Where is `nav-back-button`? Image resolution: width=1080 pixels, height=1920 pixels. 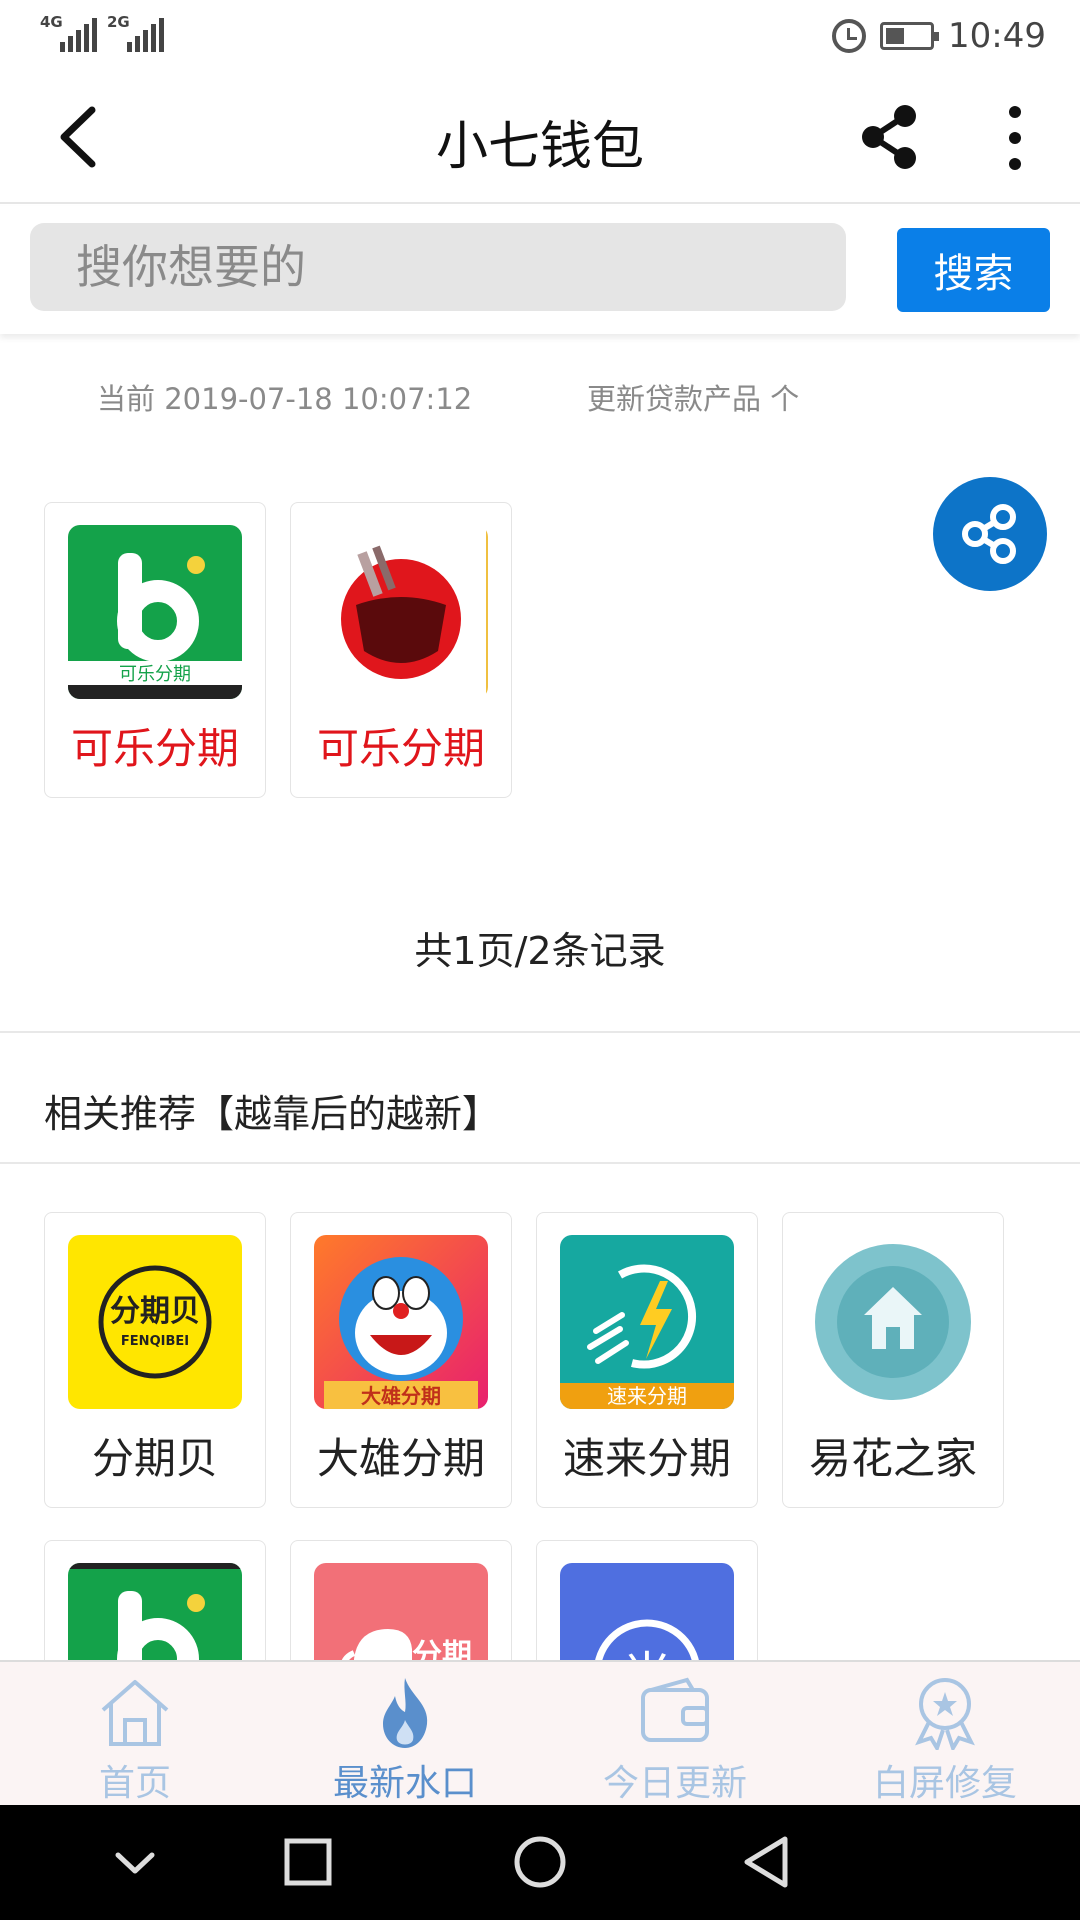
nav-back-button is located at coordinates (768, 1862).